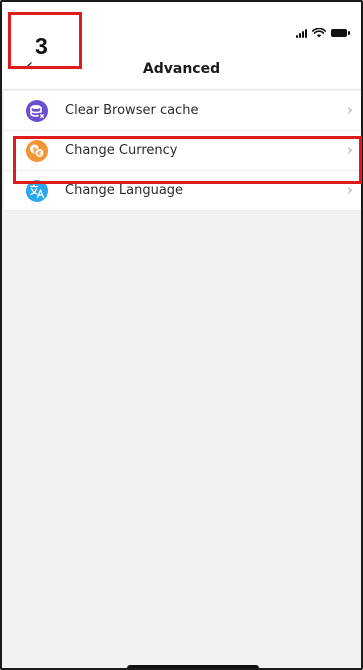 This screenshot has width=363, height=670. I want to click on menu-item-label: Change Language, so click(124, 190).